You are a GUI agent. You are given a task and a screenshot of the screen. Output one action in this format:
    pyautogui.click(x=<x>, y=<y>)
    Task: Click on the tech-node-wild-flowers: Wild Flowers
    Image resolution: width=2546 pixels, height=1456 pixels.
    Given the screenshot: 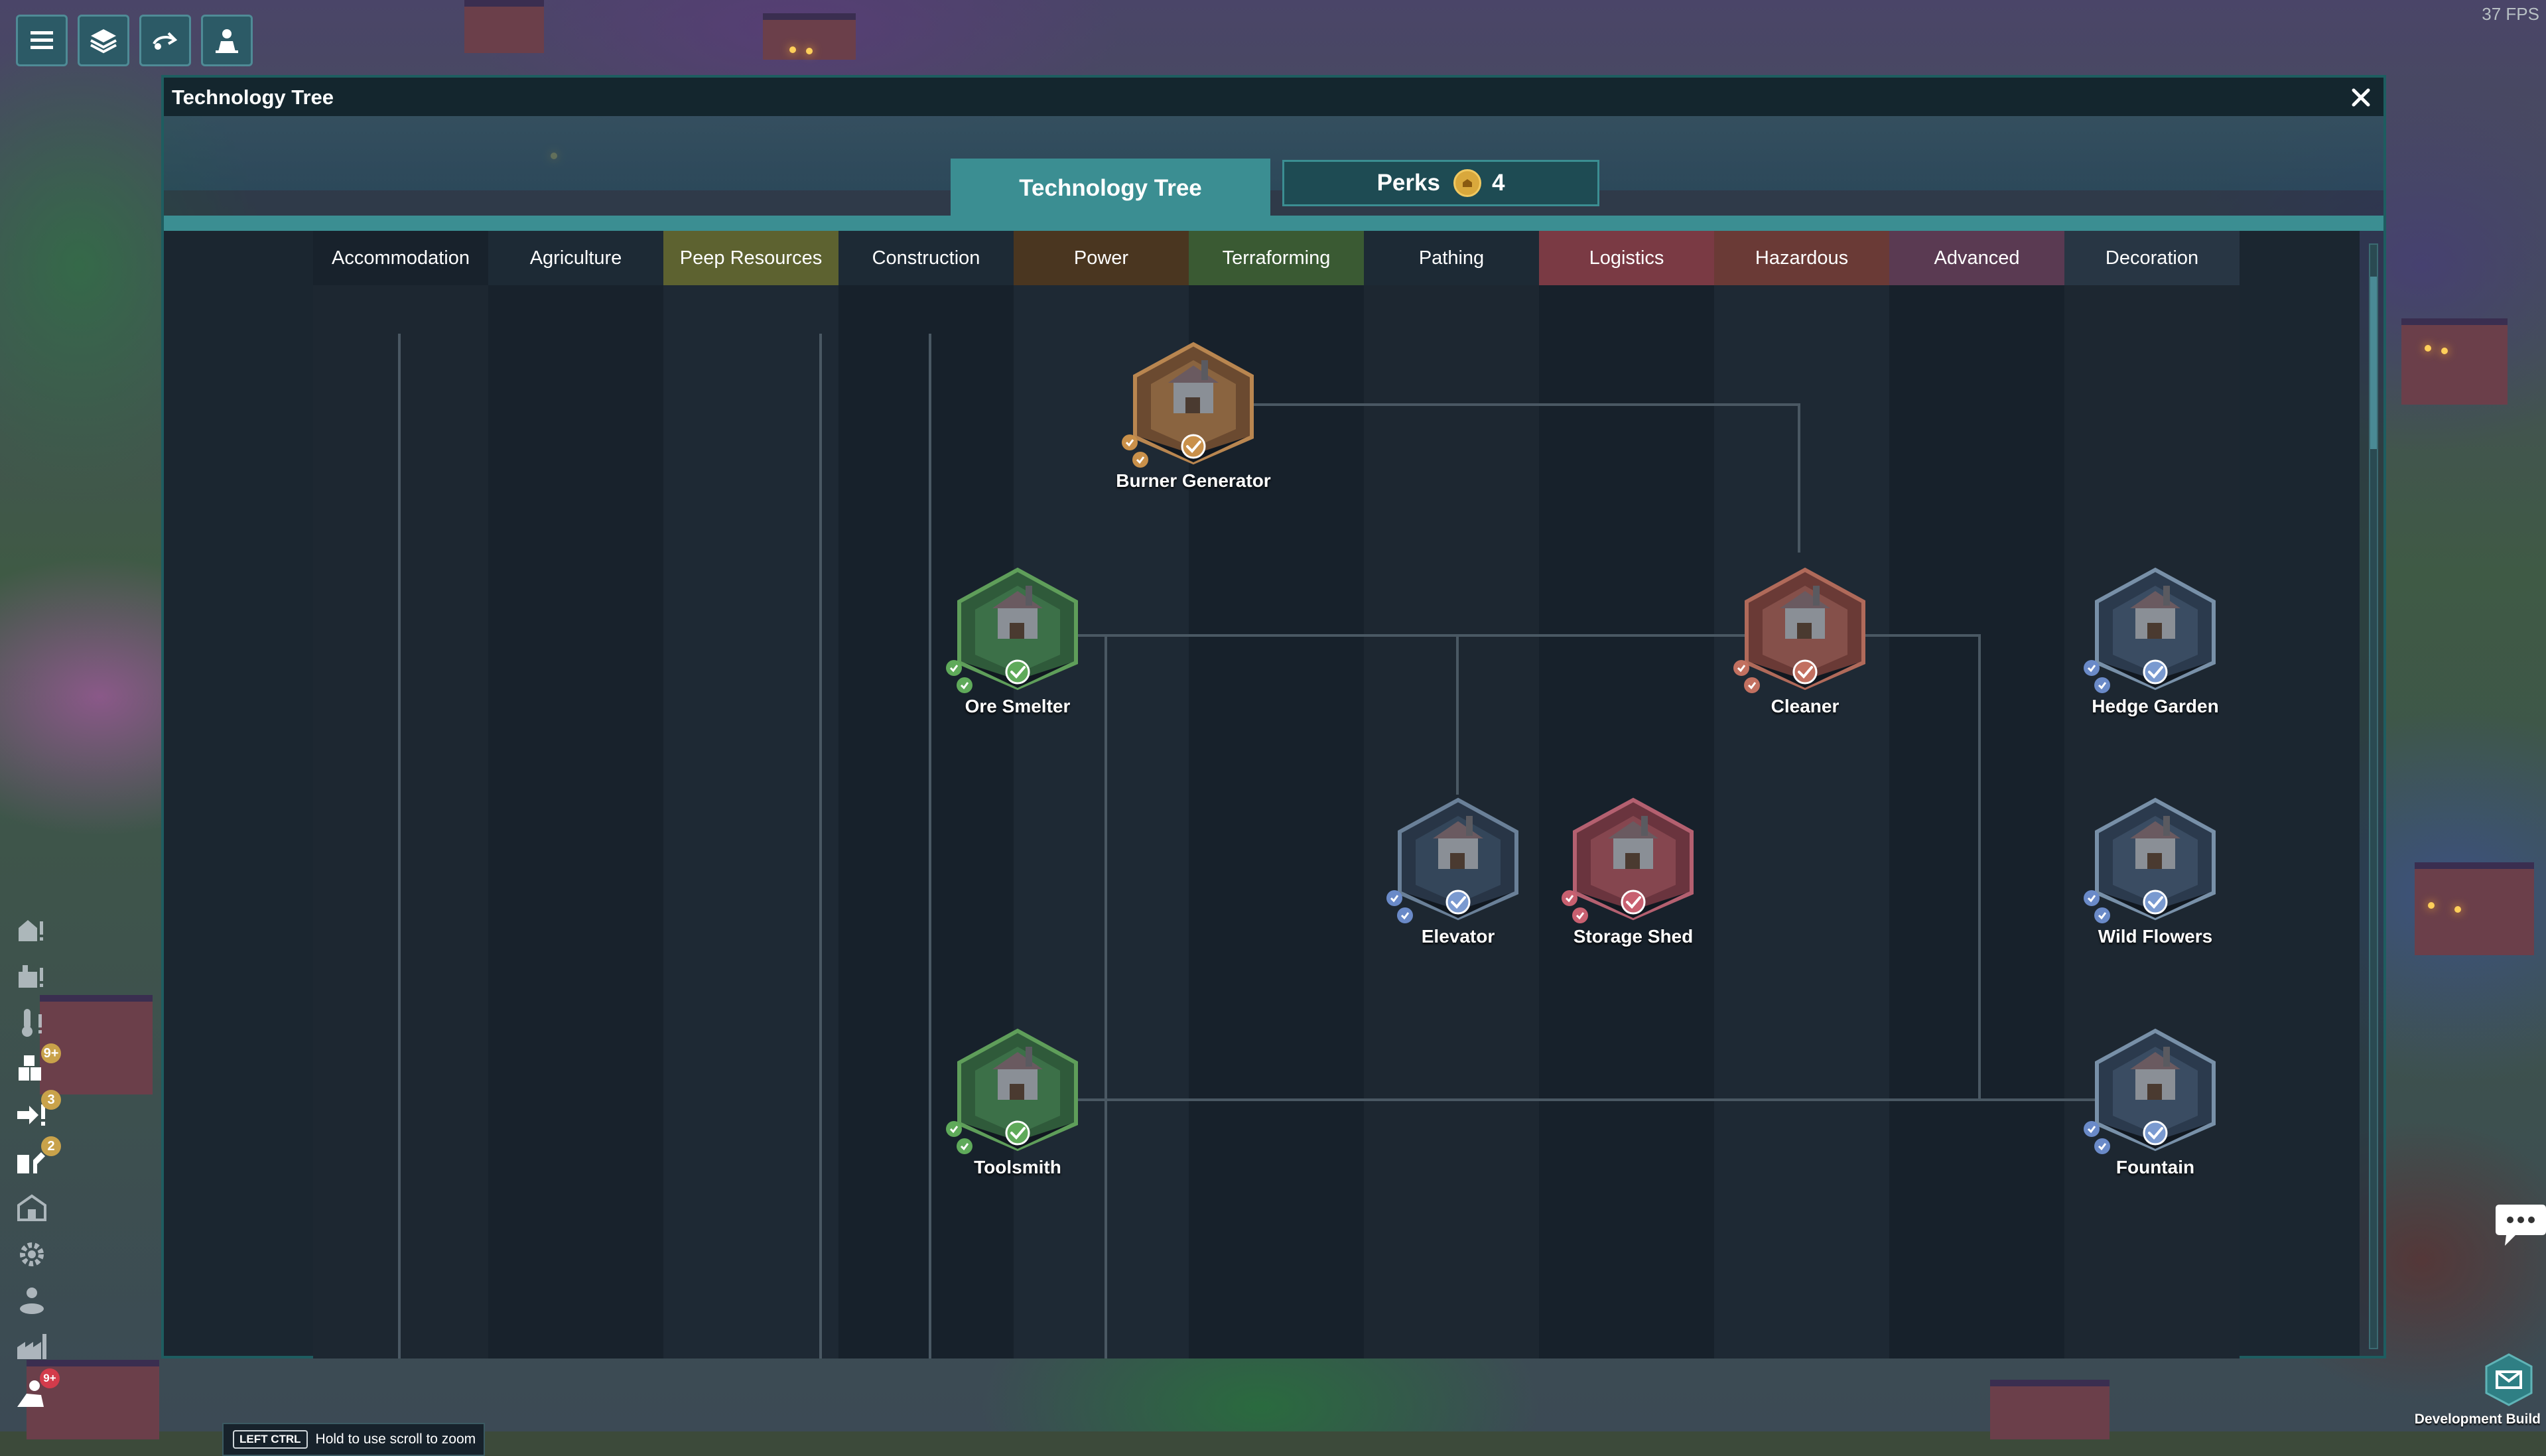 What is the action you would take?
    pyautogui.click(x=2153, y=871)
    